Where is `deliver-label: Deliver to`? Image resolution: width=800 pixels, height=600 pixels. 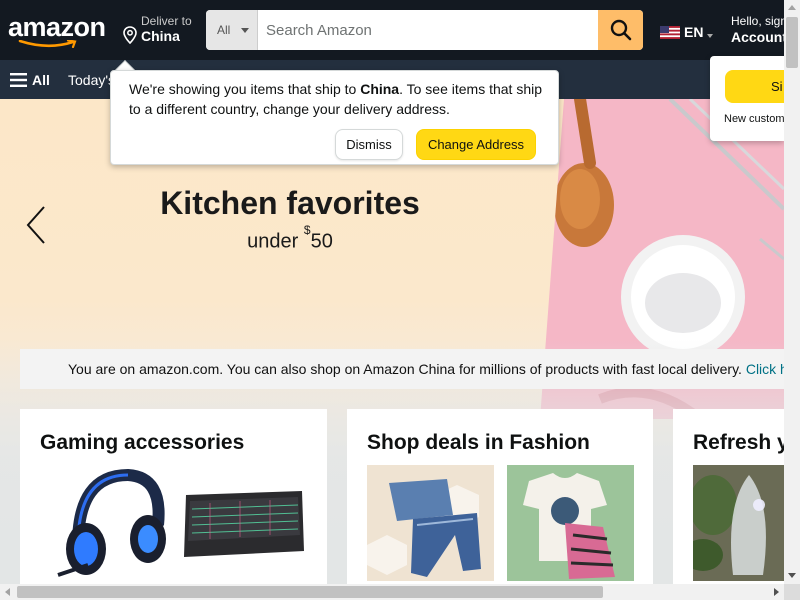 deliver-label: Deliver to is located at coordinates (166, 21).